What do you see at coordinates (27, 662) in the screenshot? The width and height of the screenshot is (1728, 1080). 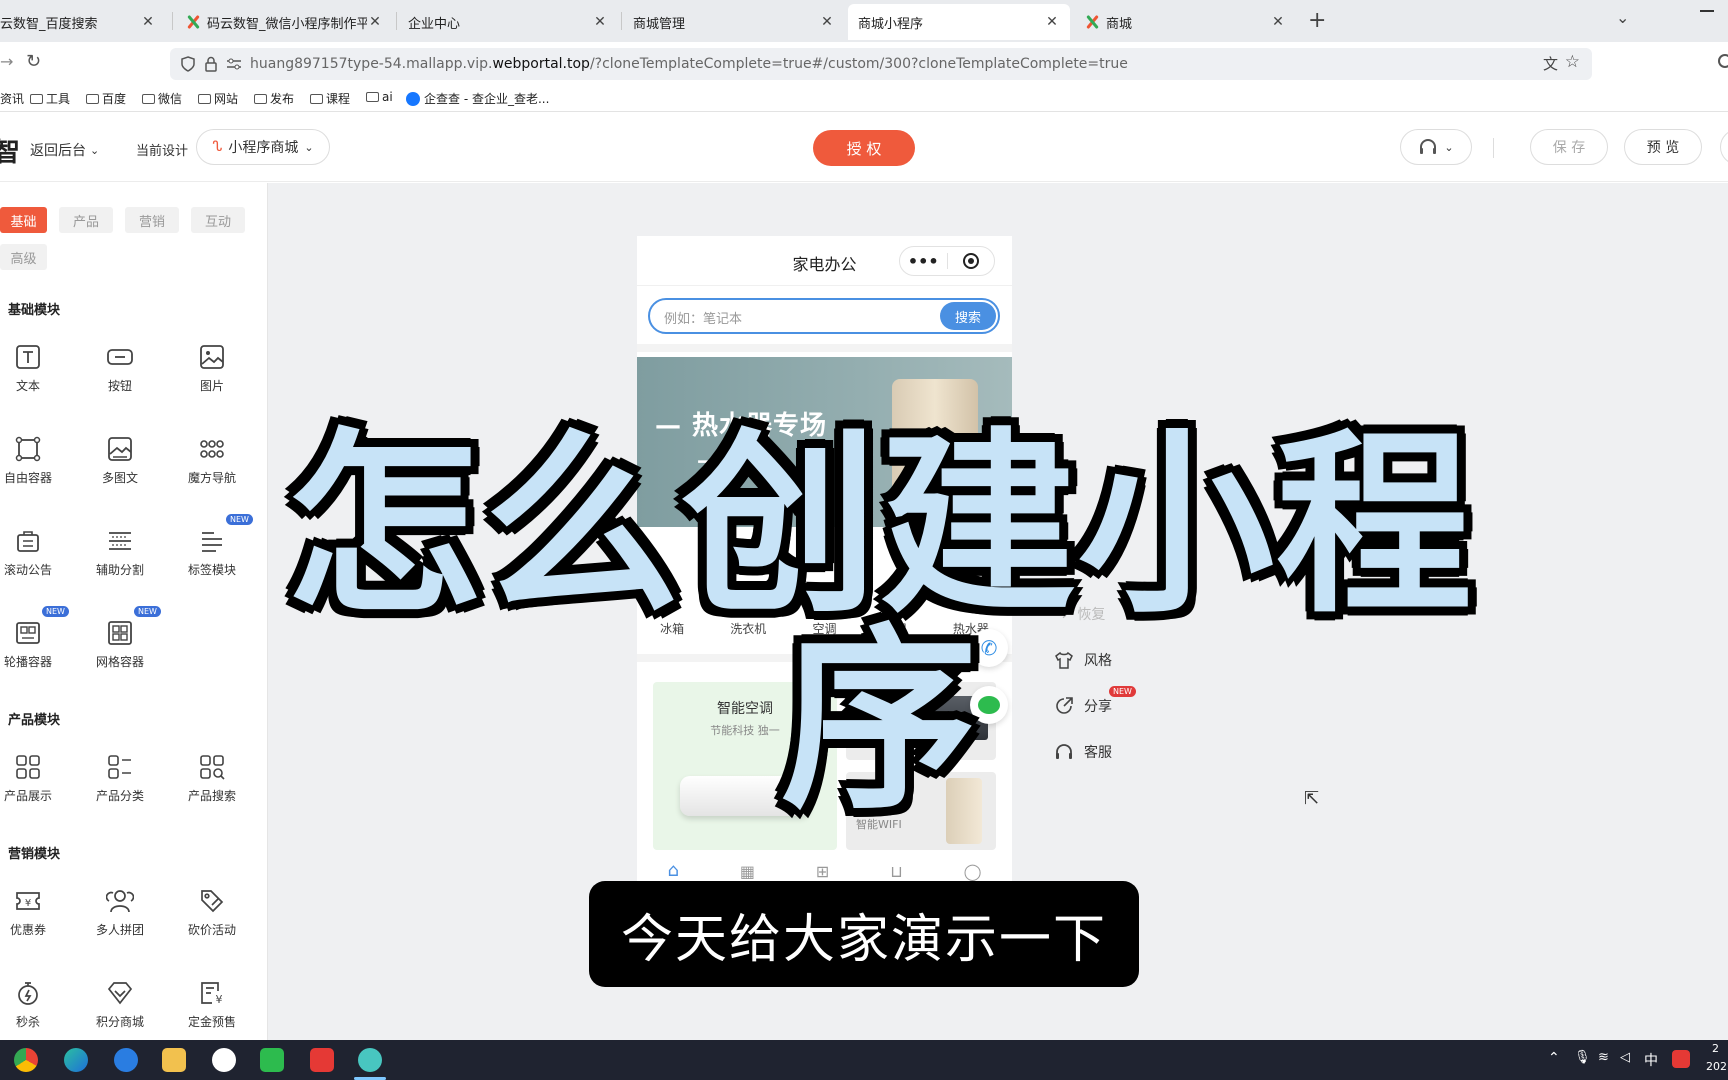 I see `module-label: 轮播容器` at bounding box center [27, 662].